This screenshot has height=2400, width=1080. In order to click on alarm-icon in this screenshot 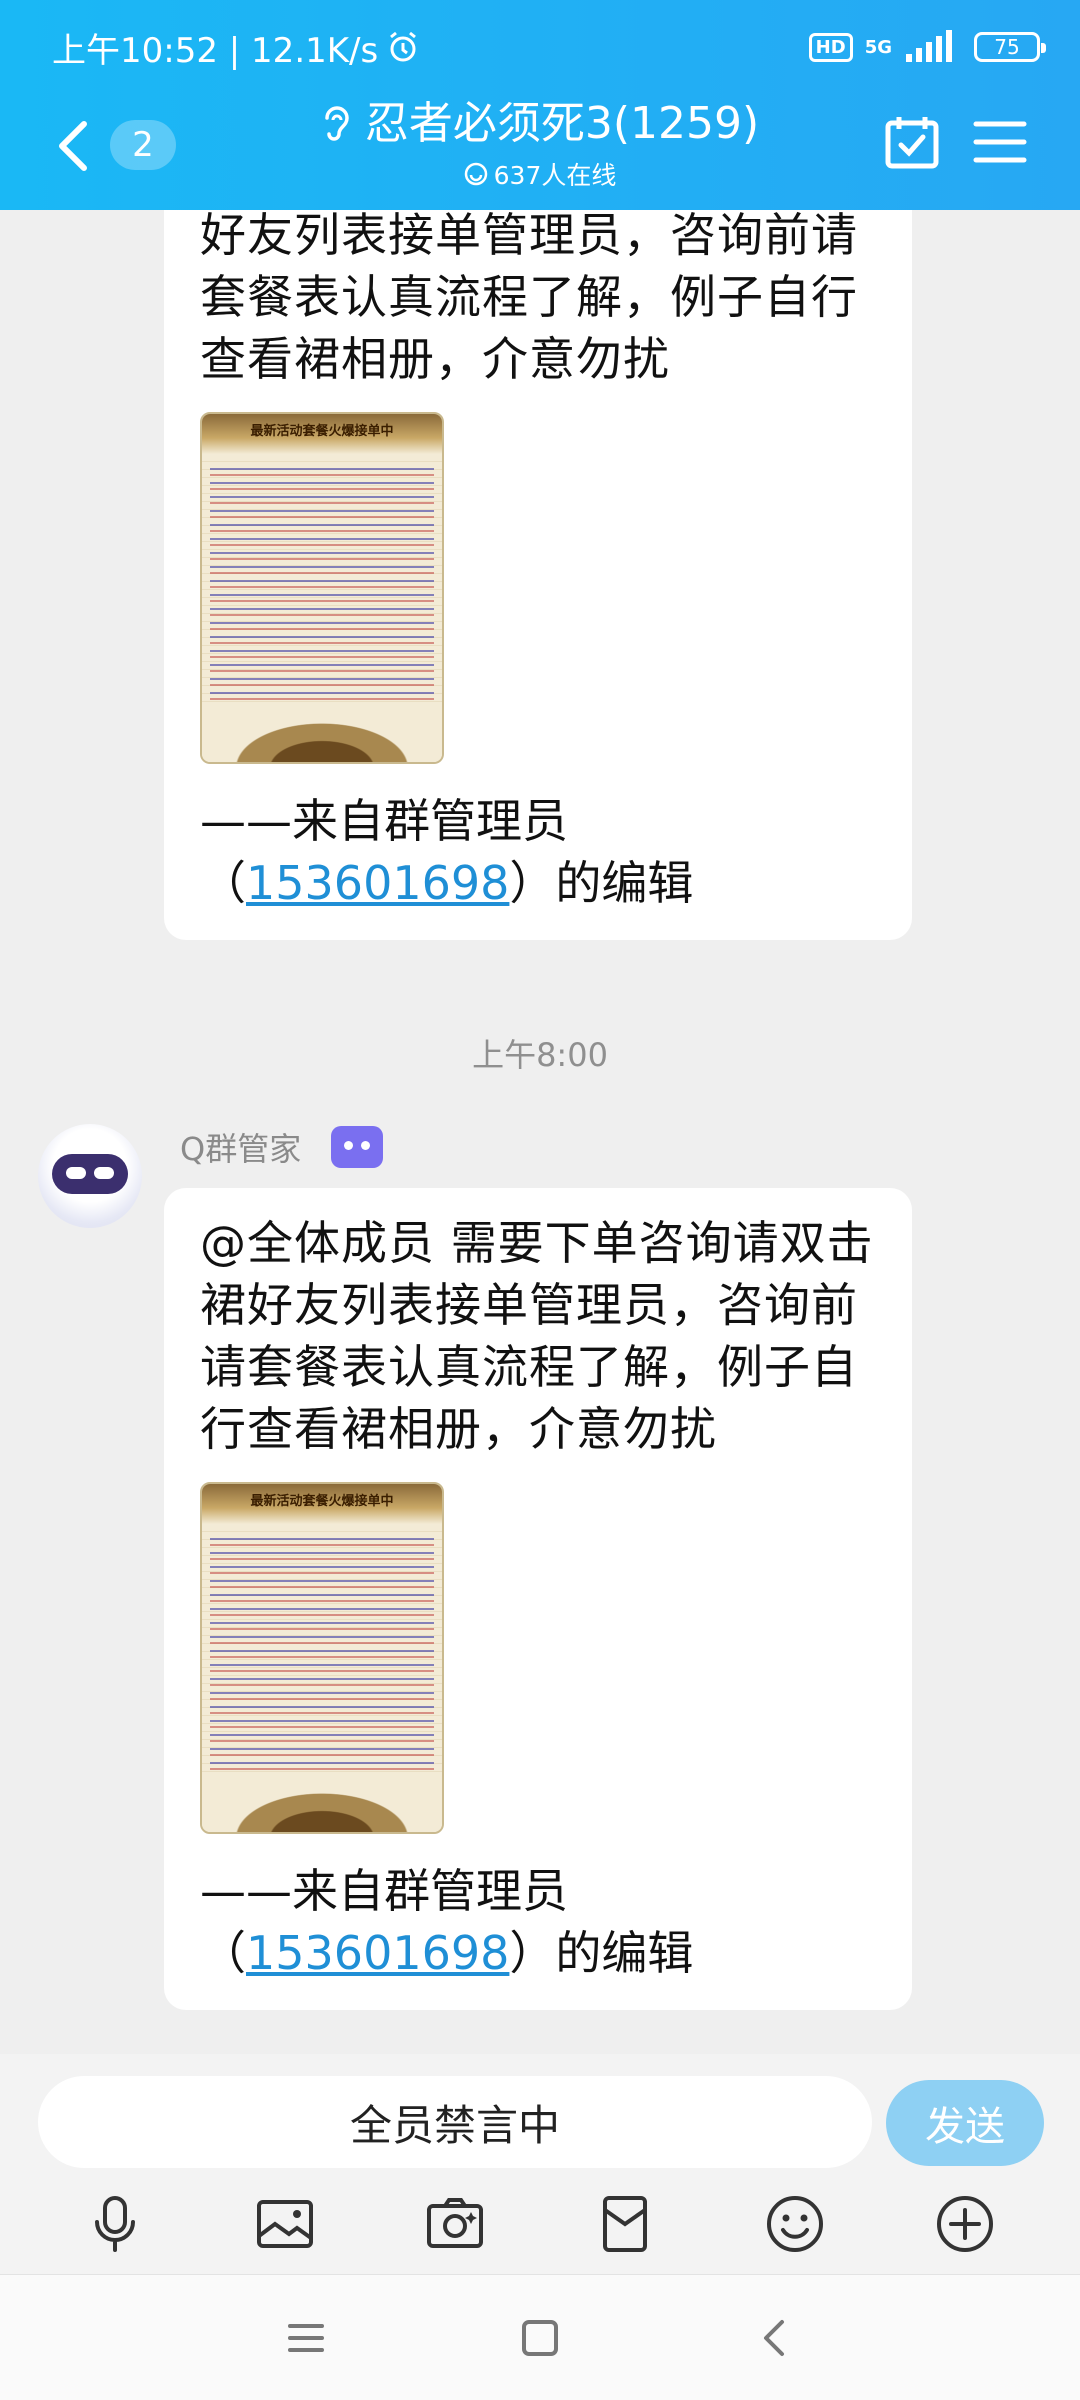, I will do `click(403, 46)`.